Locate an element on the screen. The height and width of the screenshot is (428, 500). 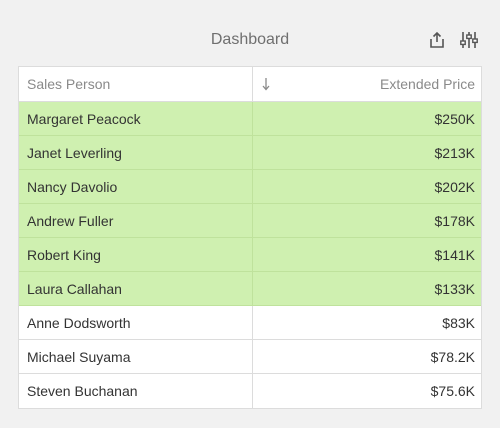
extended-price-cell: $78.2K is located at coordinates (367, 356).